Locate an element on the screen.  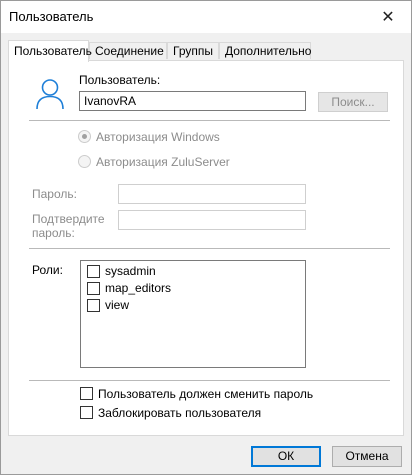
role-item-label: map_editors is located at coordinates (138, 288).